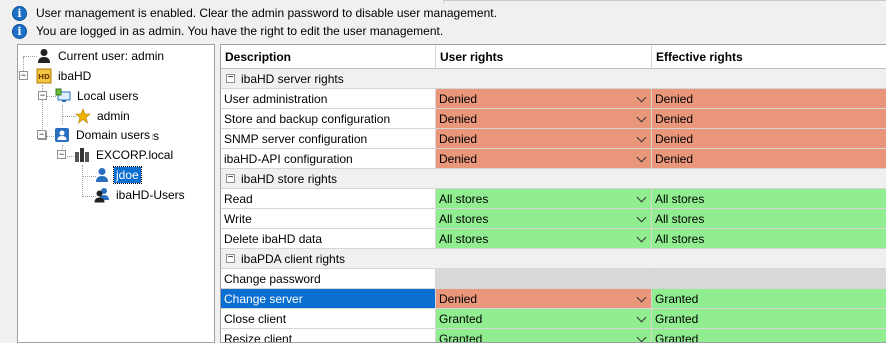  I want to click on table-row: Change password, so click(553, 279).